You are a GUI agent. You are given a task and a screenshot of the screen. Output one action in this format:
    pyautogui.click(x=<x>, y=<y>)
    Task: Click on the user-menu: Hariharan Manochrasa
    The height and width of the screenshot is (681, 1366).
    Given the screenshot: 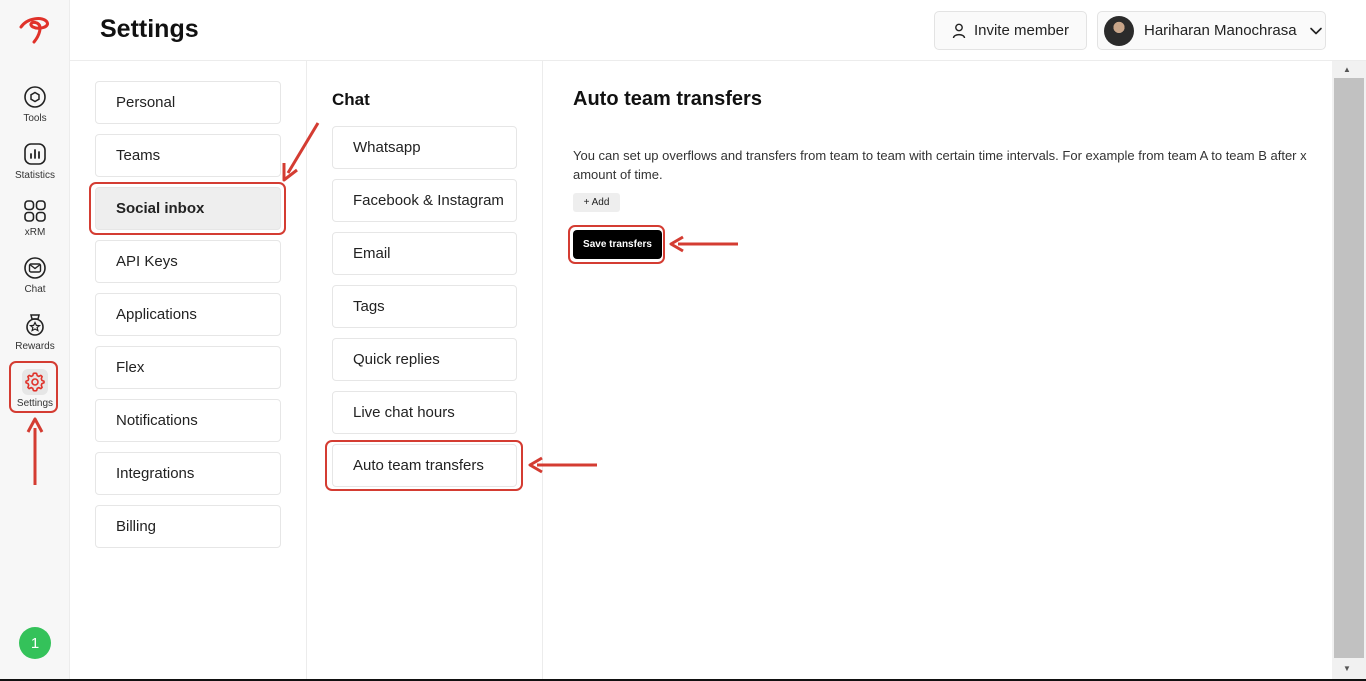 What is the action you would take?
    pyautogui.click(x=1211, y=30)
    